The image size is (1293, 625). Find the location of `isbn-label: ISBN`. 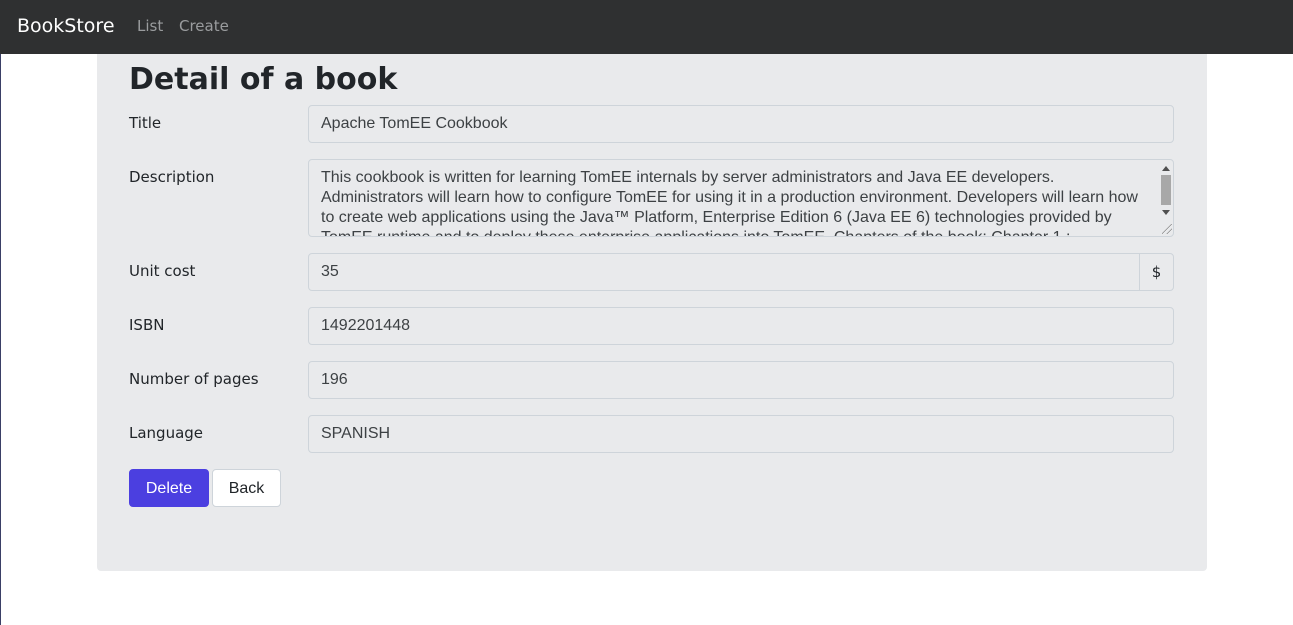

isbn-label: ISBN is located at coordinates (147, 325).